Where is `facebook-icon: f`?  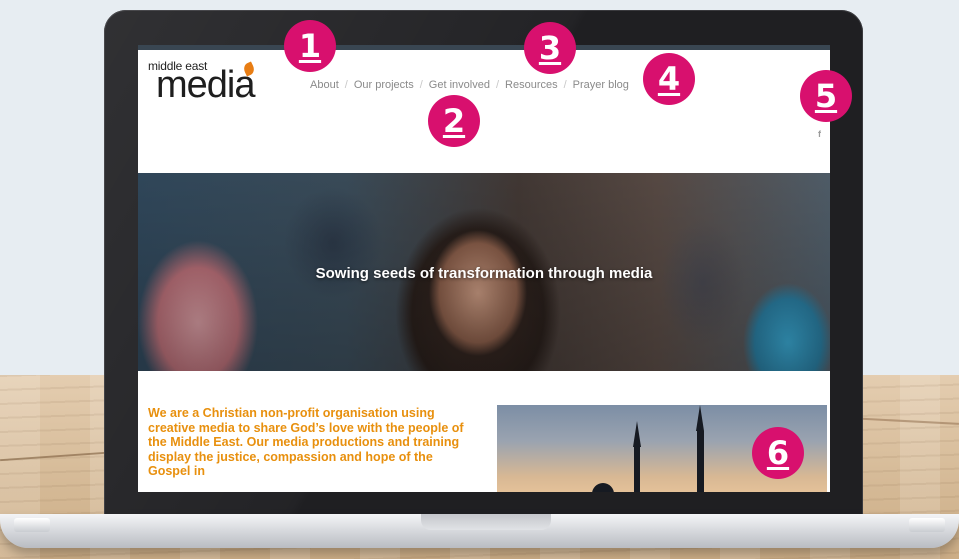
facebook-icon: f is located at coordinates (819, 134).